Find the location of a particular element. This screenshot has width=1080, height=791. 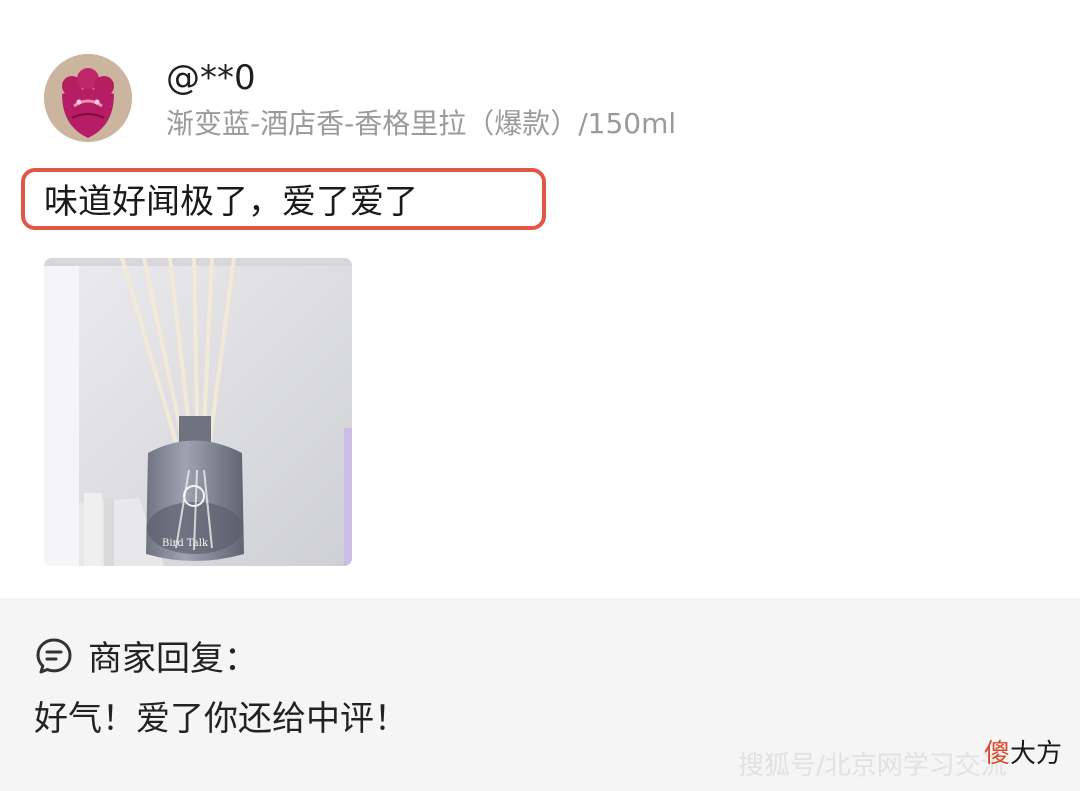

review-photo: Bird Talk is located at coordinates (198, 412).